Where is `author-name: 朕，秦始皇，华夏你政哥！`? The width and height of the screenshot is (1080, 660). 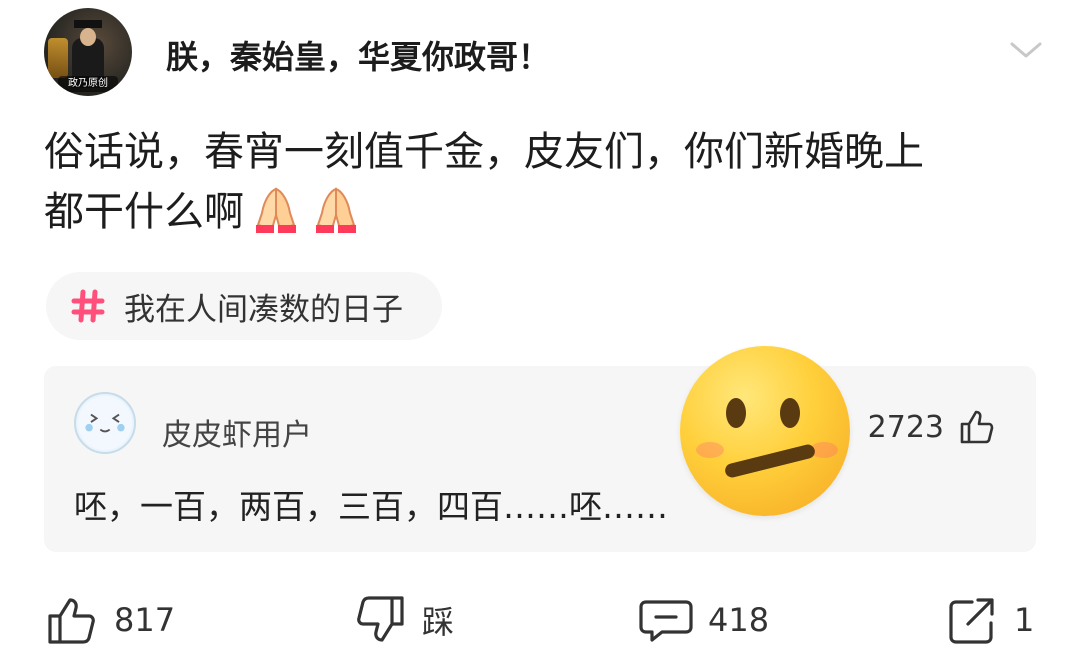
author-name: 朕，秦始皇，华夏你政哥！ is located at coordinates (358, 55).